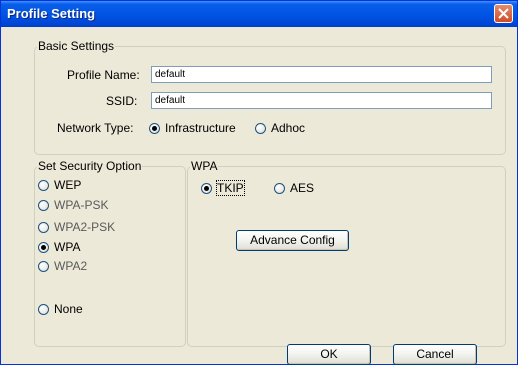 This screenshot has height=378, width=520. What do you see at coordinates (230, 188) in the screenshot?
I see `radio-label: TKIP` at bounding box center [230, 188].